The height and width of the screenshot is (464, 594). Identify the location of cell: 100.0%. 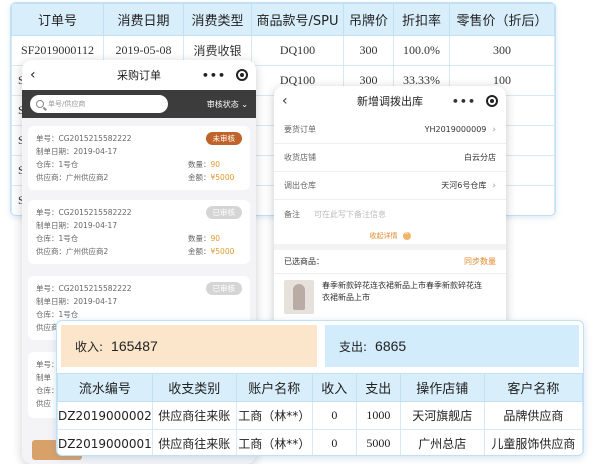
(421, 50).